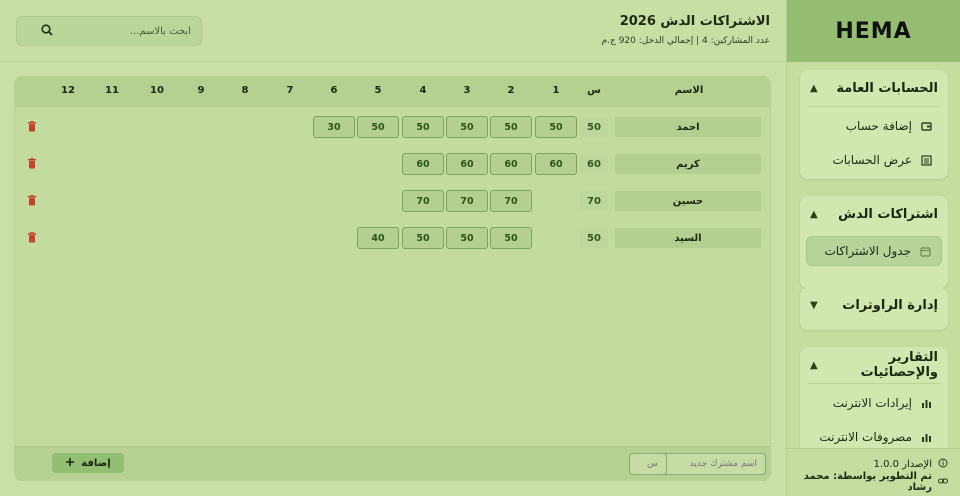 This screenshot has width=960, height=496. I want to click on section-dish-subscriptions: اشتراكات الدش ▲ جدول الاشتراكات, so click(874, 242).